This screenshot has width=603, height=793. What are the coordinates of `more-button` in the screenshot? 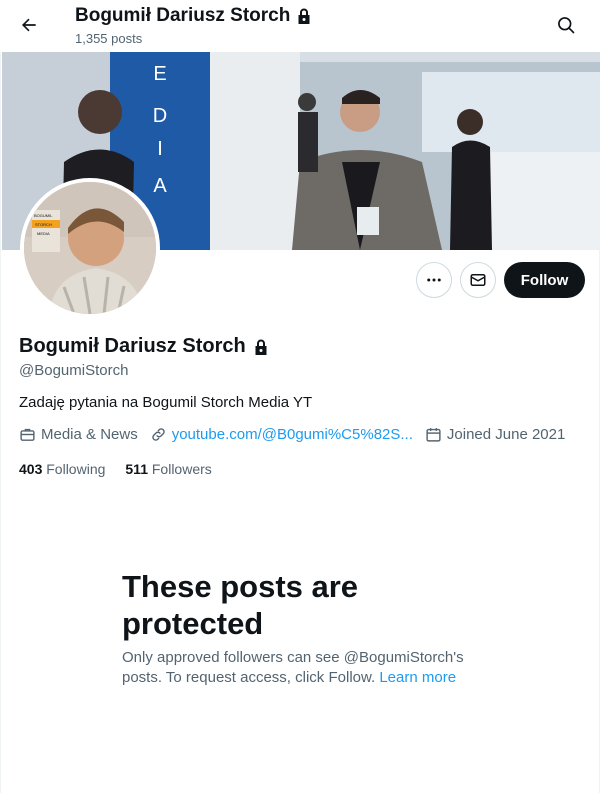 It's located at (434, 280).